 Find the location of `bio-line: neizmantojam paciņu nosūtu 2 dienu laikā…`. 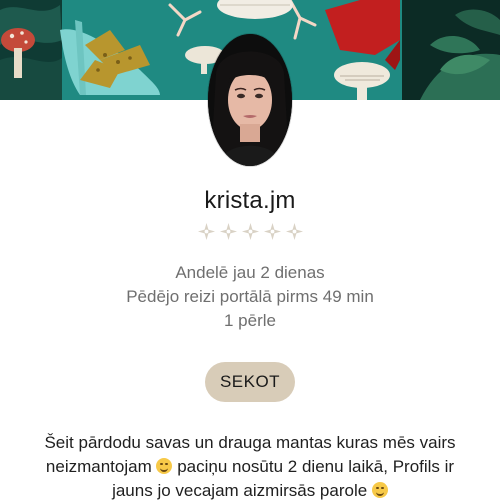

bio-line: neizmantojam paciņu nosūtu 2 dienu laikā… is located at coordinates (250, 467).